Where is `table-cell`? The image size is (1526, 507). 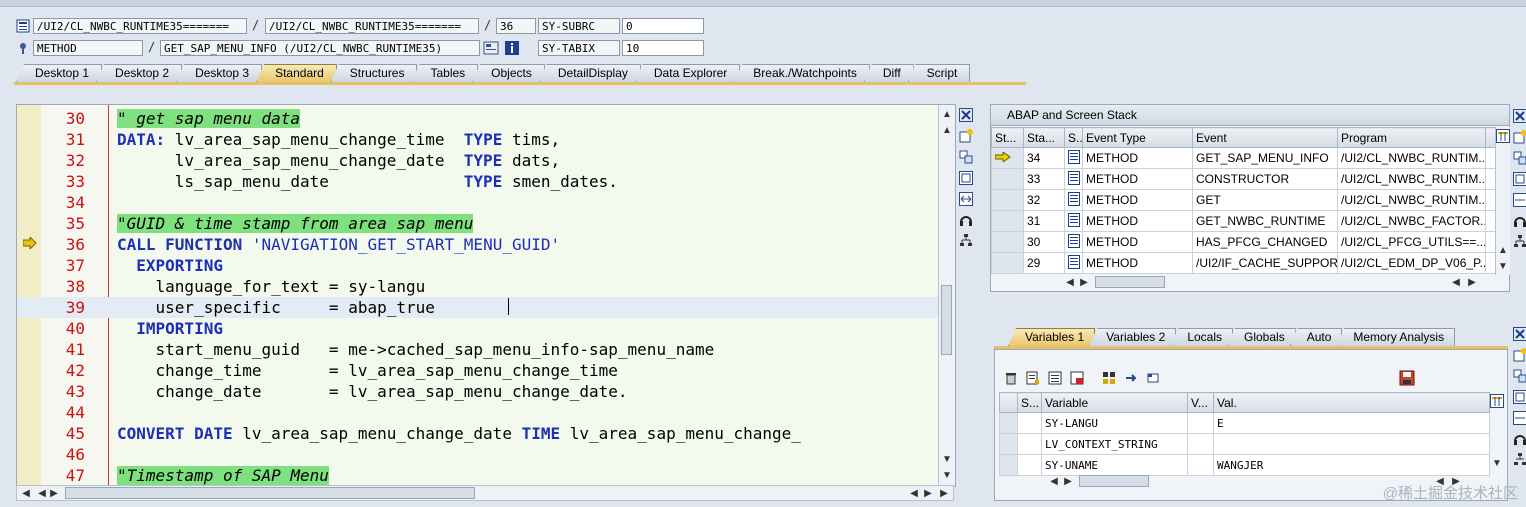 table-cell is located at coordinates (1351, 444).